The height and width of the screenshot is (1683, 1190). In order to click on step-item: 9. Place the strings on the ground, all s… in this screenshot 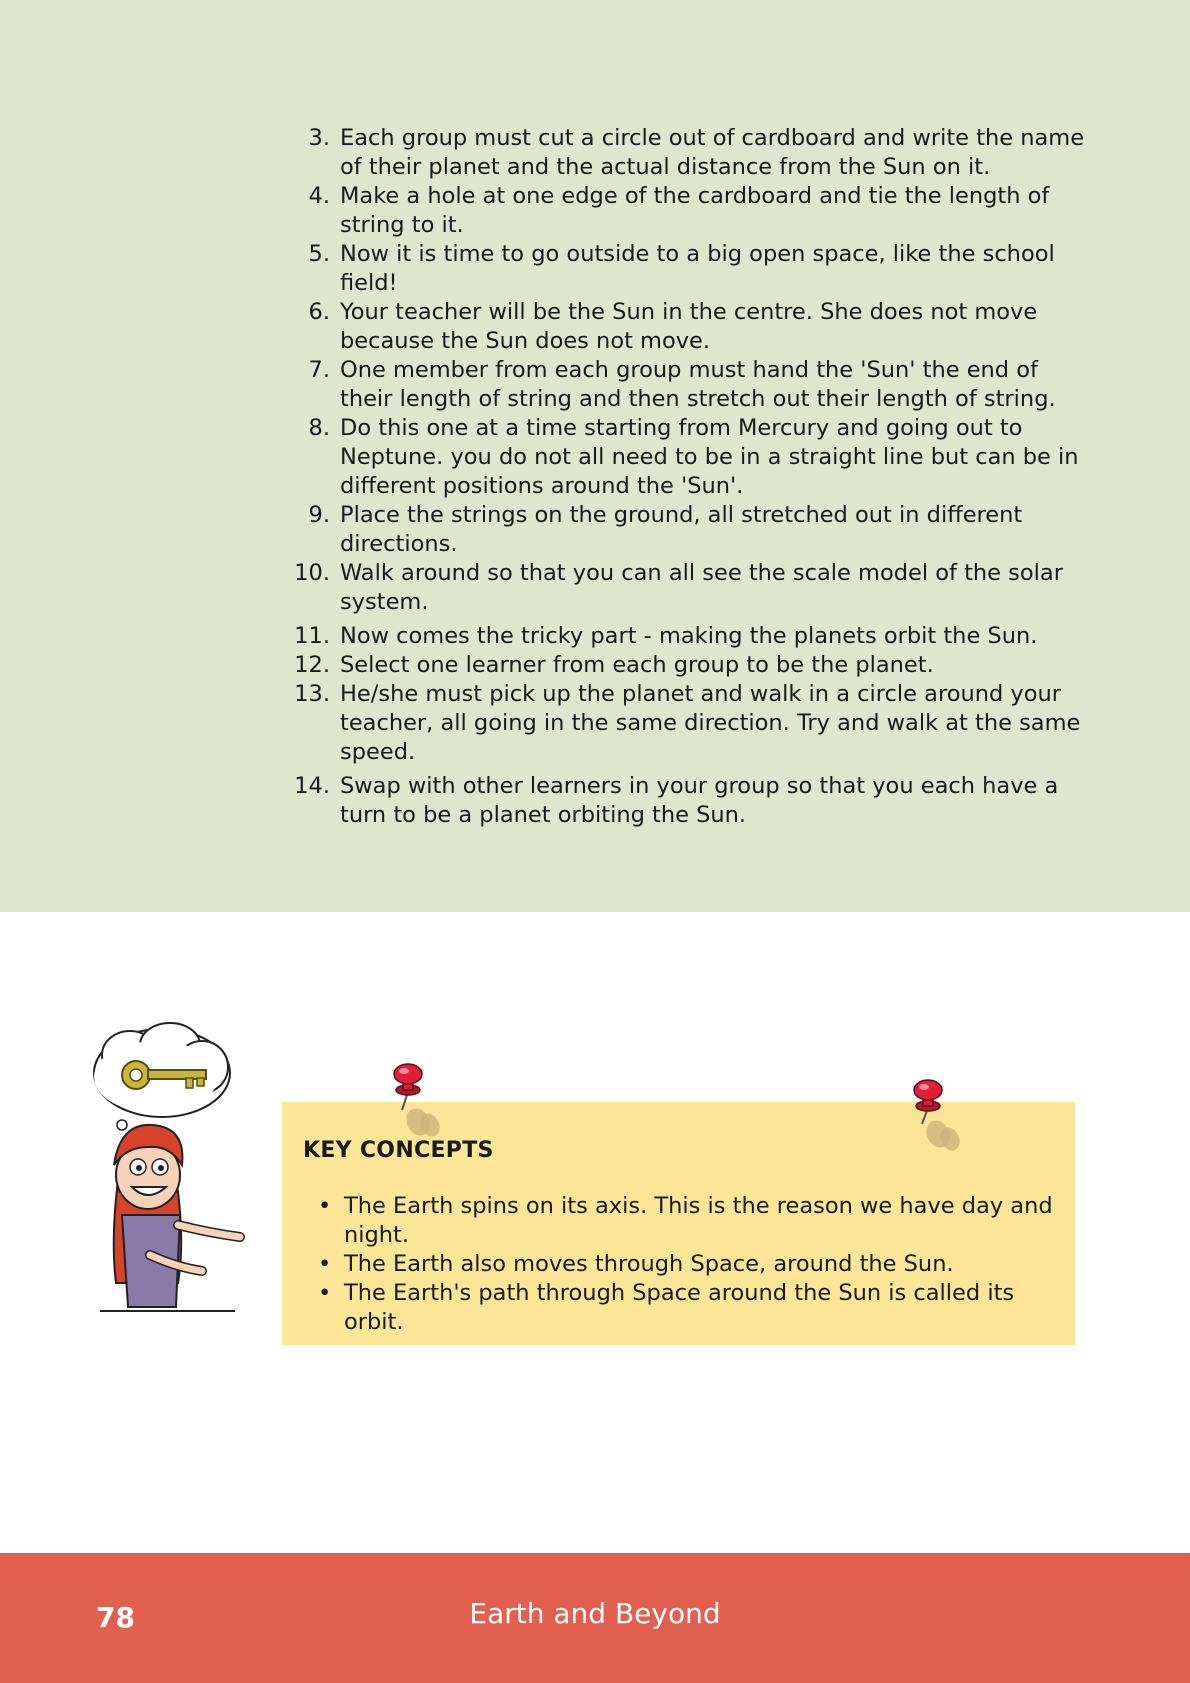, I will do `click(690, 530)`.